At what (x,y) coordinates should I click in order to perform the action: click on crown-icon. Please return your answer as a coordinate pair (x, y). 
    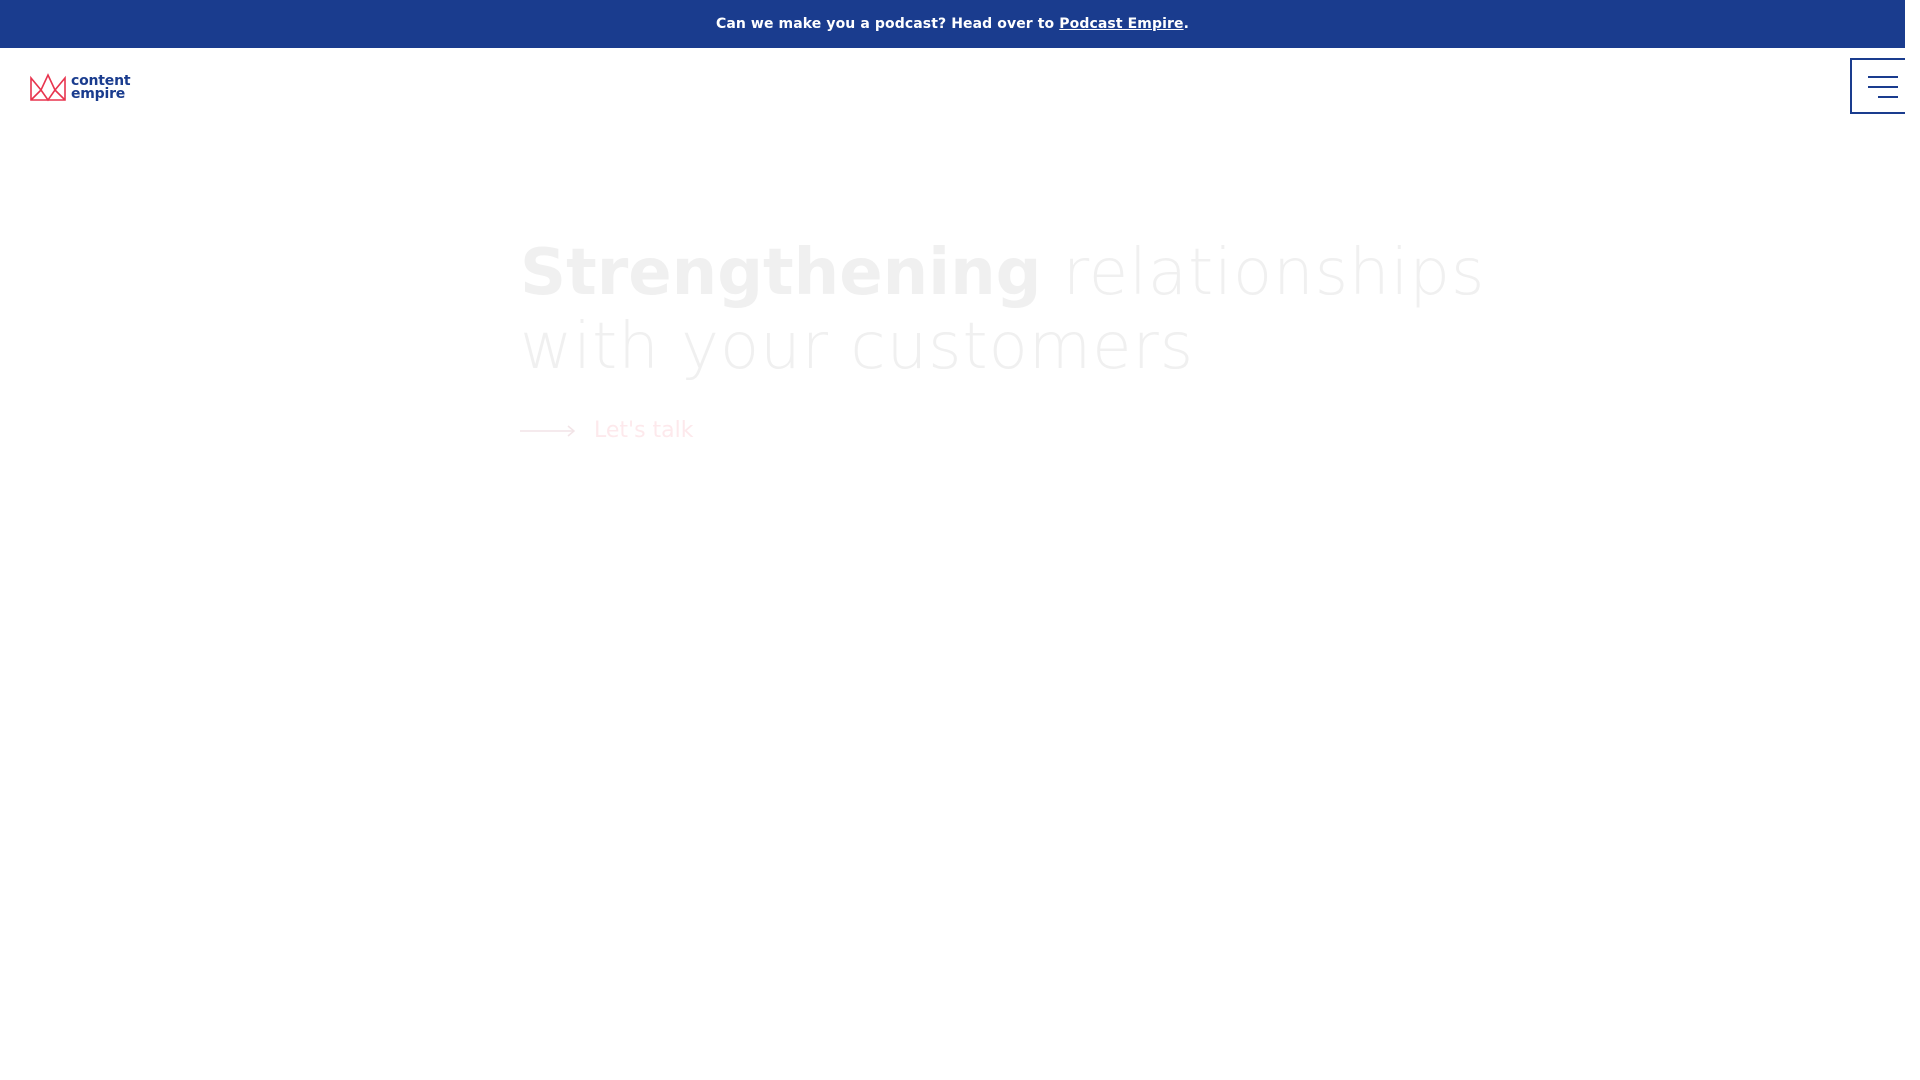
    Looking at the image, I should click on (48, 87).